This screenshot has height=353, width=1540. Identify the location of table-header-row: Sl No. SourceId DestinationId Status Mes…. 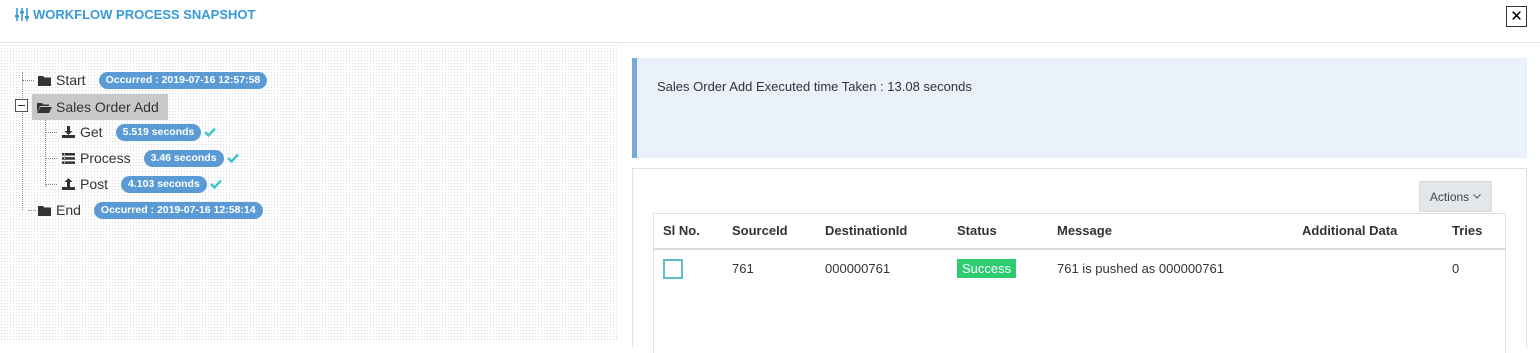
(1079, 231).